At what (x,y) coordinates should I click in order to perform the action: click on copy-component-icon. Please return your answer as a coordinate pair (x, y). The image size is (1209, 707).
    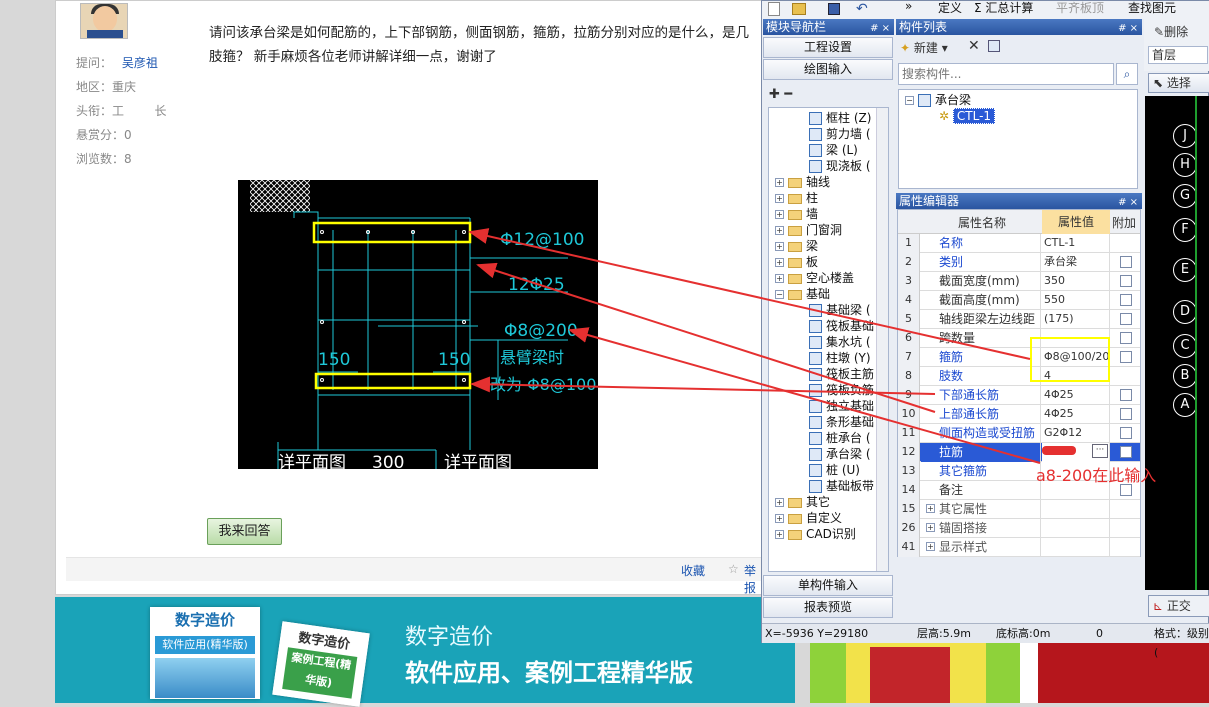
    Looking at the image, I should click on (994, 46).